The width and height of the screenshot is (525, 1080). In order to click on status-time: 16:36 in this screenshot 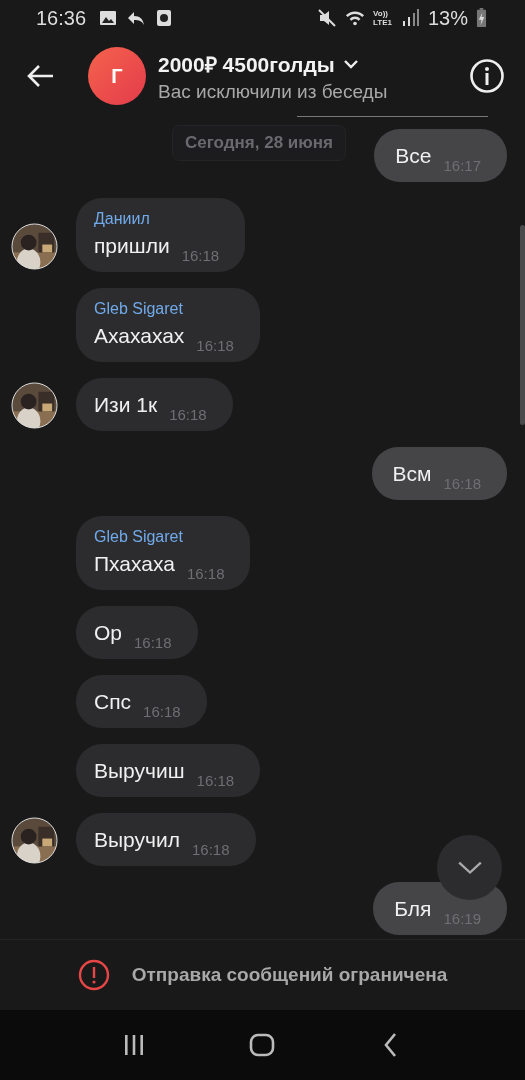, I will do `click(61, 18)`.